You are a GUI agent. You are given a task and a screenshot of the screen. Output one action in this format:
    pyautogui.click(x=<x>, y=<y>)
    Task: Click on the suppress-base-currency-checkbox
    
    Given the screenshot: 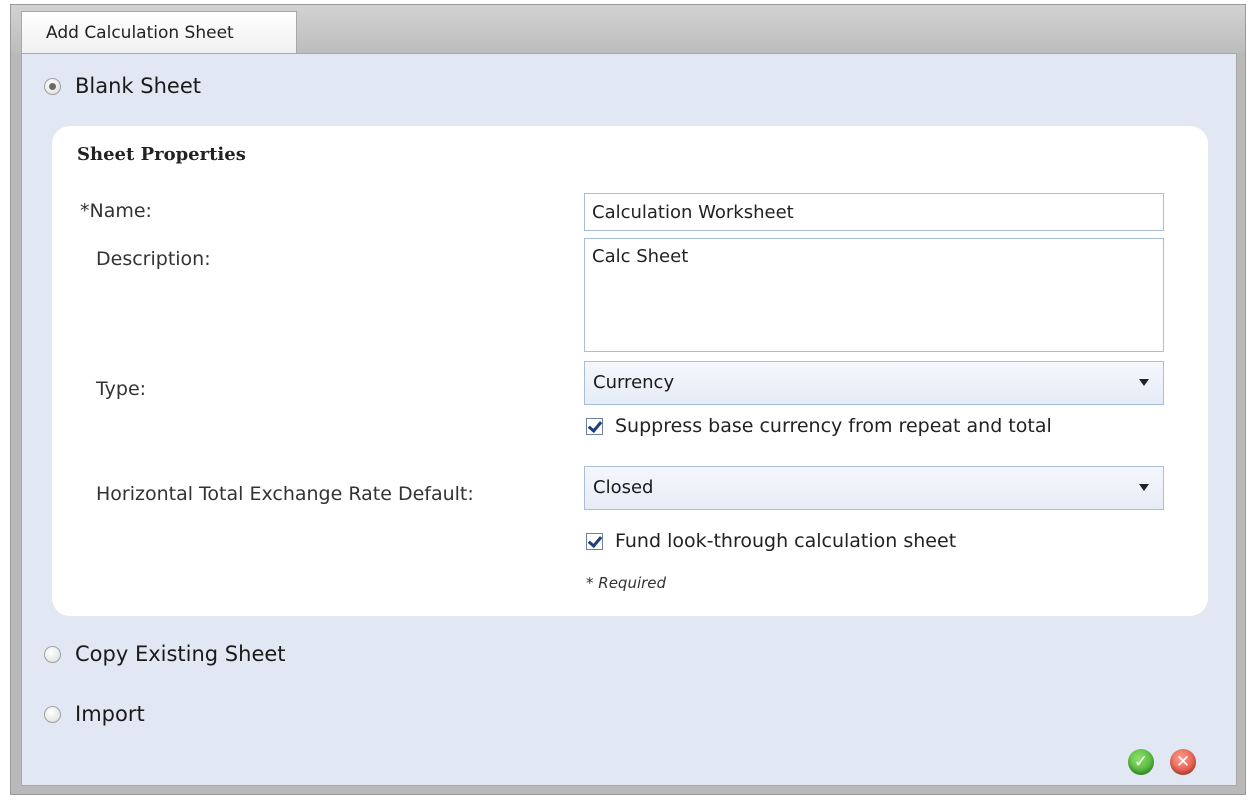 What is the action you would take?
    pyautogui.click(x=594, y=426)
    